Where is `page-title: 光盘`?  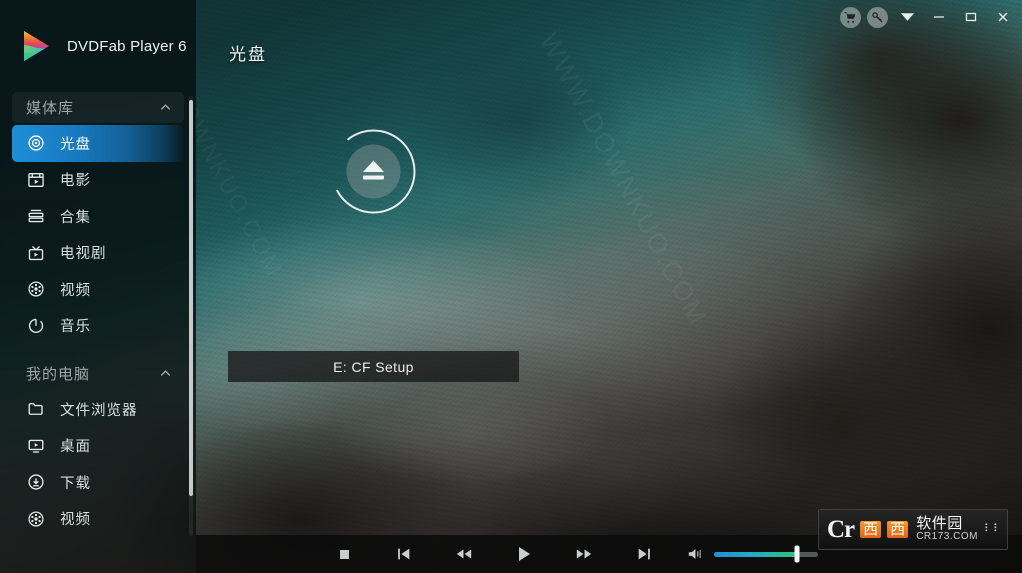 page-title: 光盘 is located at coordinates (248, 54).